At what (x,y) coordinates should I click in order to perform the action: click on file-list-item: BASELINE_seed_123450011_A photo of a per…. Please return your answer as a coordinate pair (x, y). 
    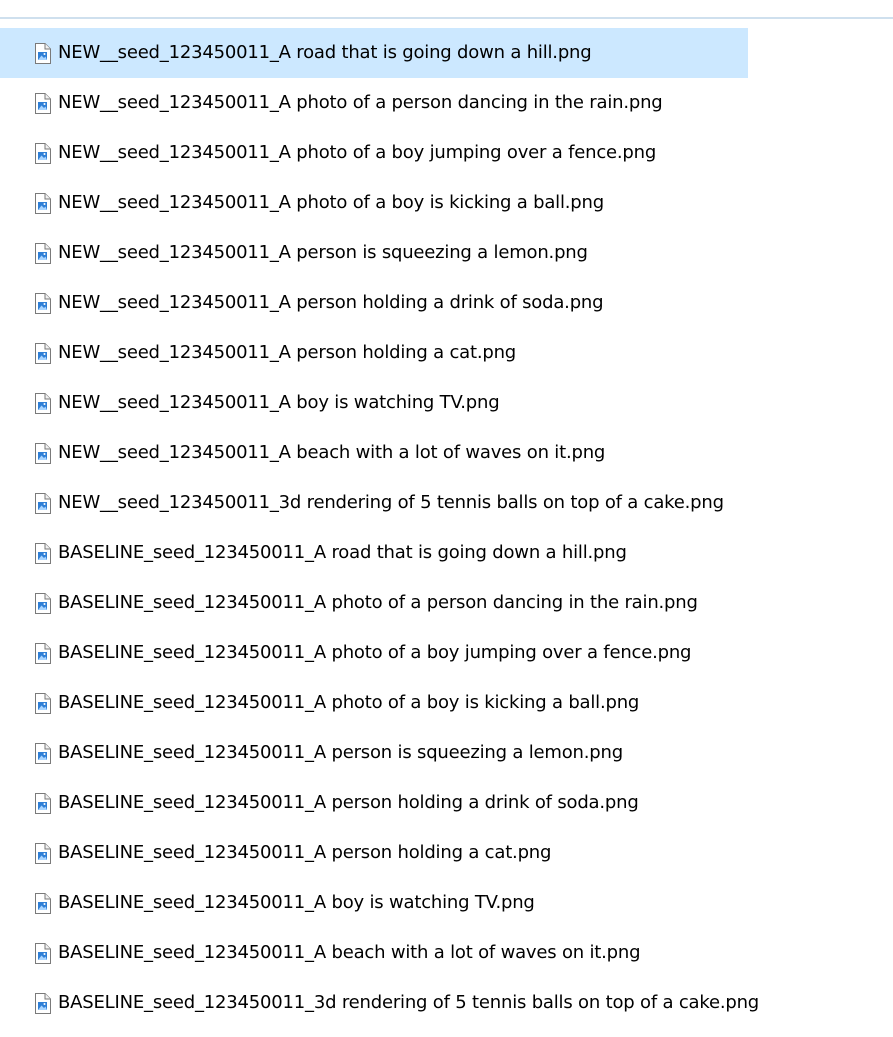
    Looking at the image, I should click on (374, 603).